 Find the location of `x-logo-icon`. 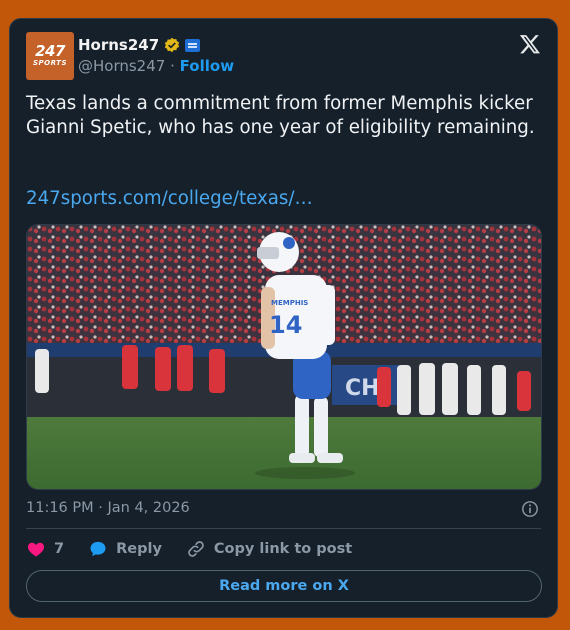

x-logo-icon is located at coordinates (530, 44).